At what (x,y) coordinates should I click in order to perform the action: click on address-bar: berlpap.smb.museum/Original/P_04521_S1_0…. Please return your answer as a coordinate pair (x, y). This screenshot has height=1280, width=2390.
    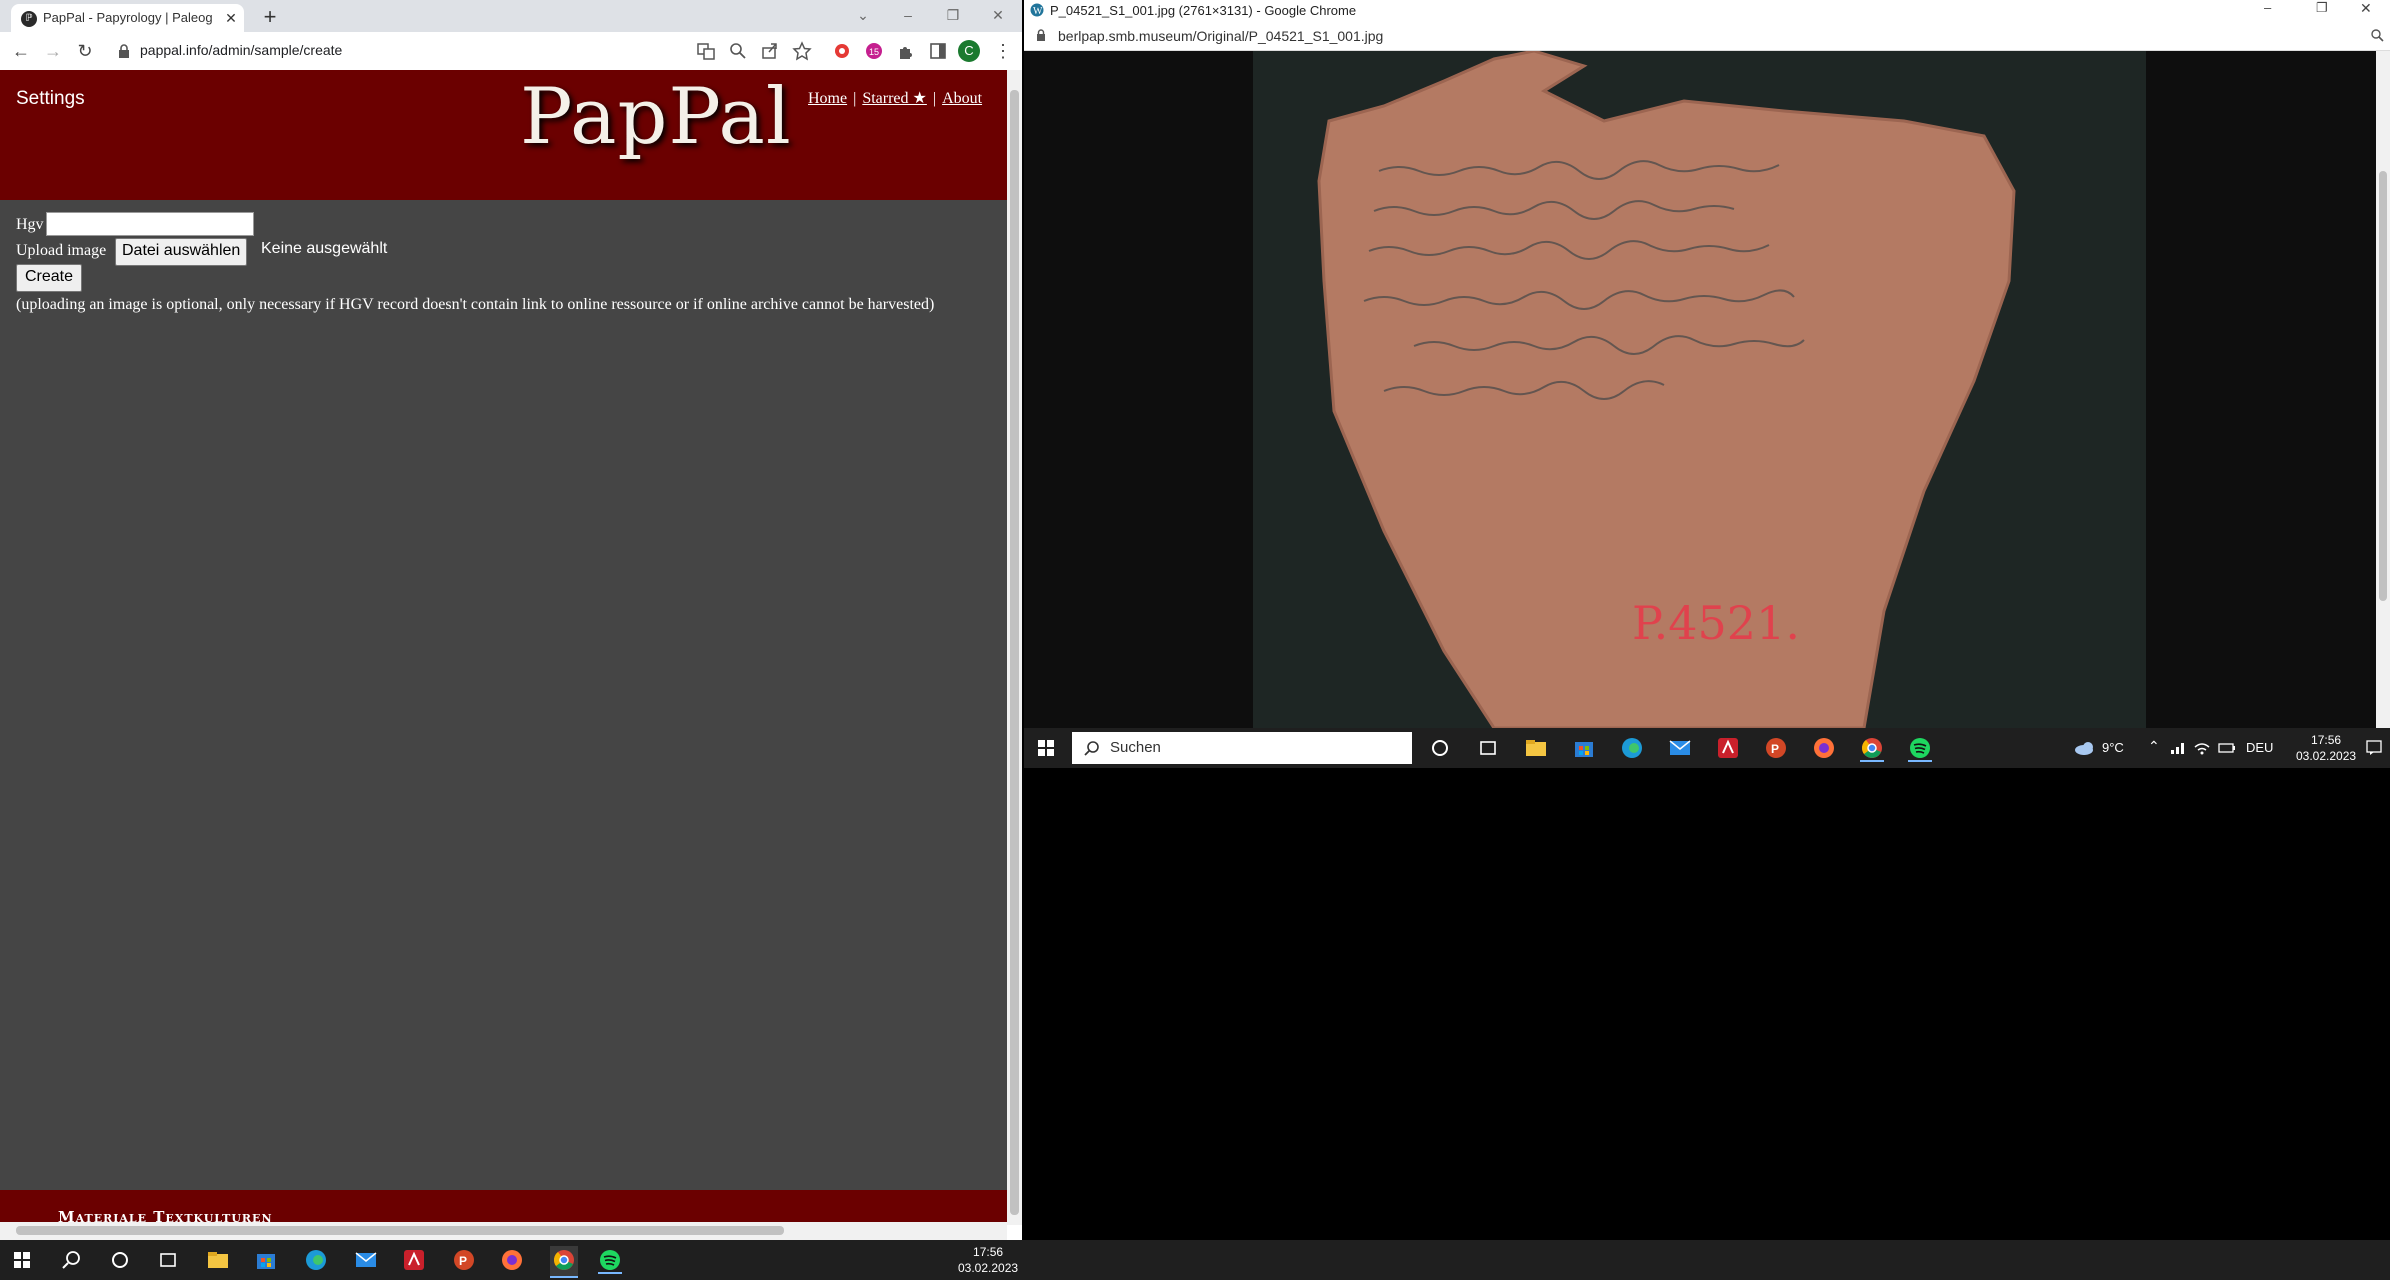
    Looking at the image, I should click on (1707, 36).